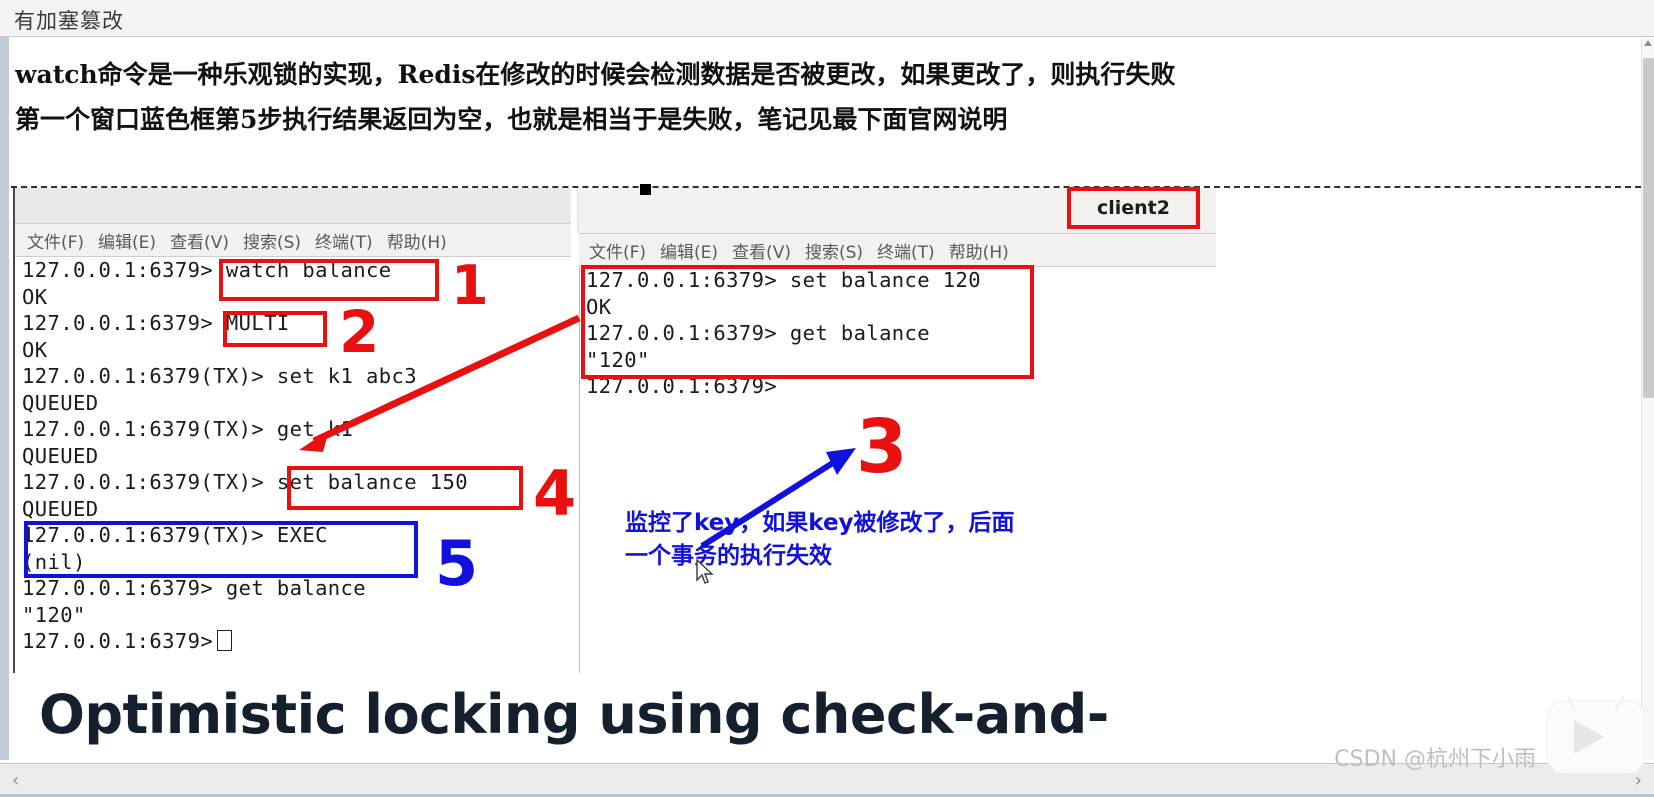 Image resolution: width=1654 pixels, height=797 pixels. I want to click on terminal1-menu-view: 查看(V), so click(199, 240).